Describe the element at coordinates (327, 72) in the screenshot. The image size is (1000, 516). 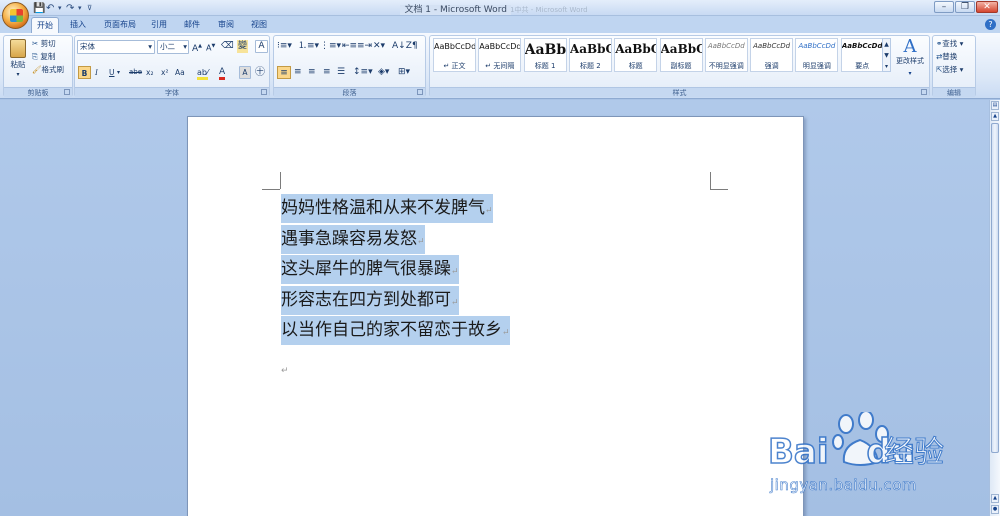
I see `justify-button: ≡` at that location.